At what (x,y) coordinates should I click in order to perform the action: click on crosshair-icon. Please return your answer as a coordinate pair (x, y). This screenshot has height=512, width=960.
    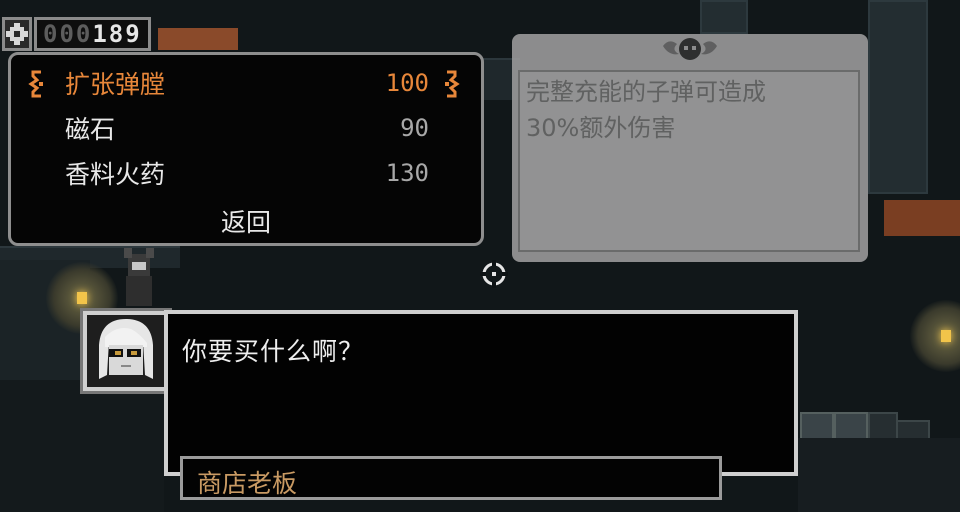
    Looking at the image, I should click on (494, 274).